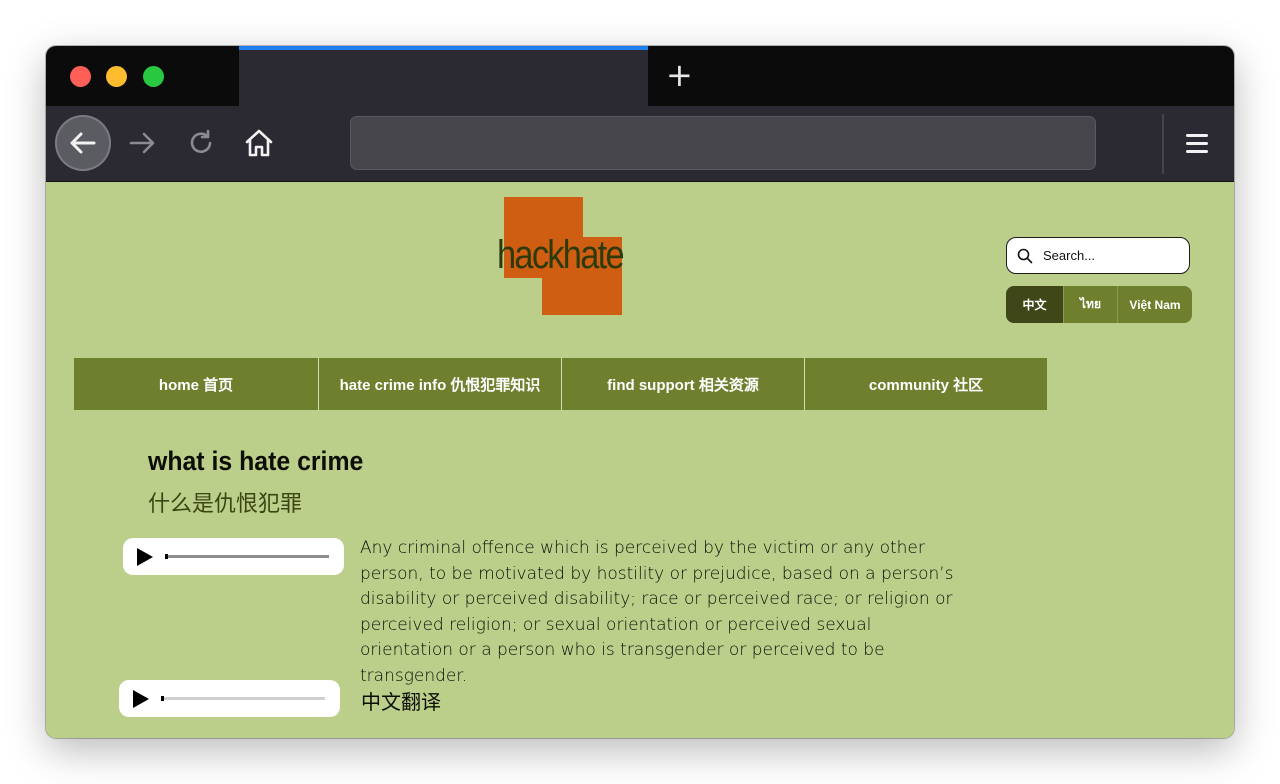 Image resolution: width=1280 pixels, height=784 pixels. I want to click on tab-bar: +, so click(640, 76).